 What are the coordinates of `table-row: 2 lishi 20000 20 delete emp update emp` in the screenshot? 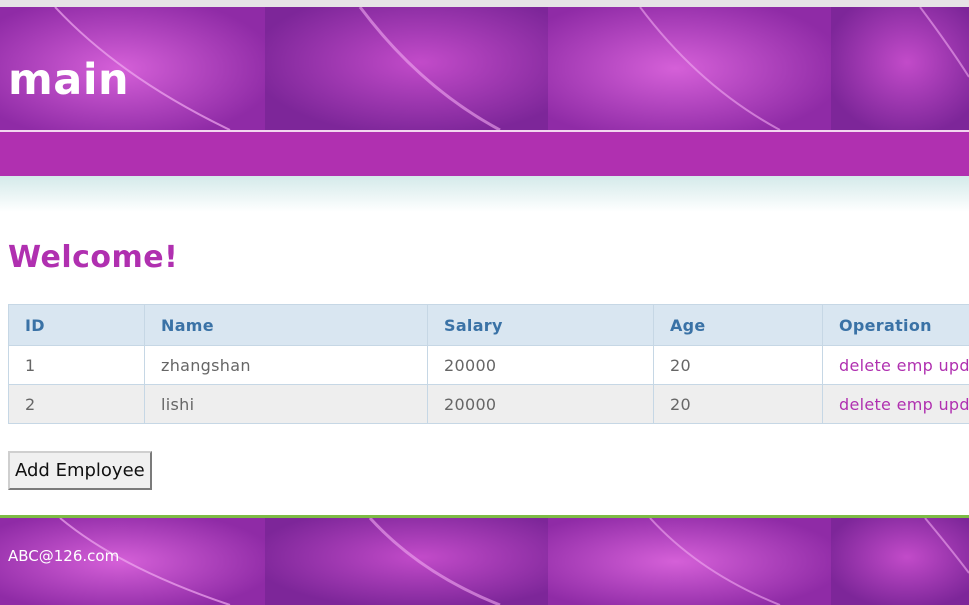 It's located at (488, 404).